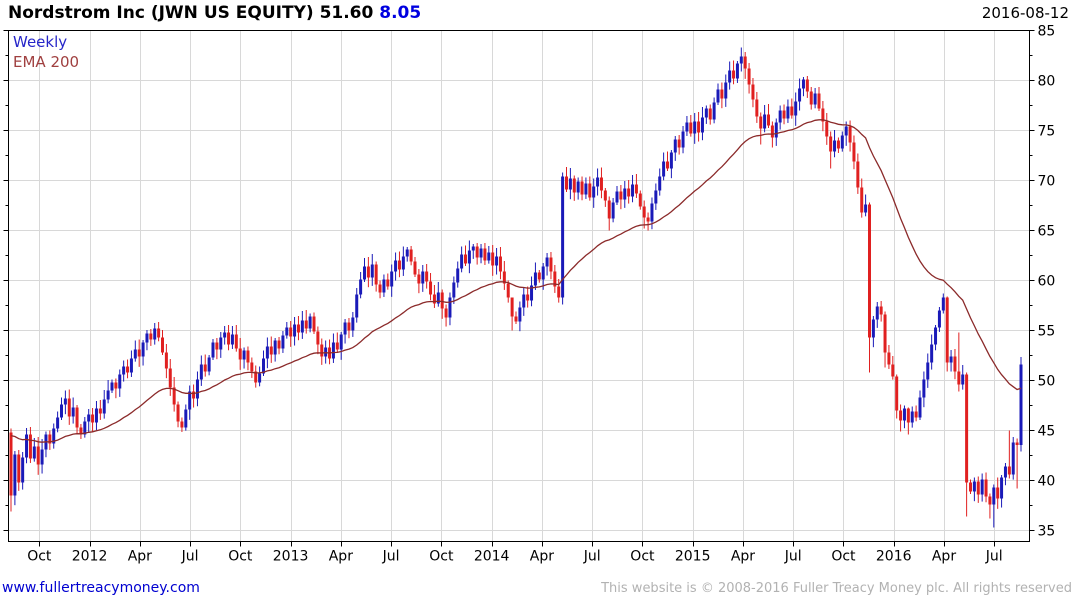  Describe the element at coordinates (40, 42) in the screenshot. I see `legend-timeframe: Weekly` at that location.